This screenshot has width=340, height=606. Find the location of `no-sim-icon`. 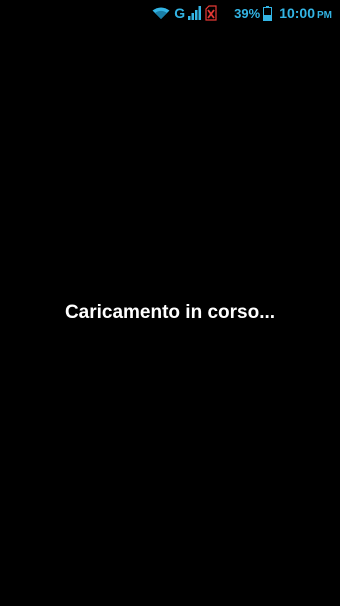

no-sim-icon is located at coordinates (211, 13).